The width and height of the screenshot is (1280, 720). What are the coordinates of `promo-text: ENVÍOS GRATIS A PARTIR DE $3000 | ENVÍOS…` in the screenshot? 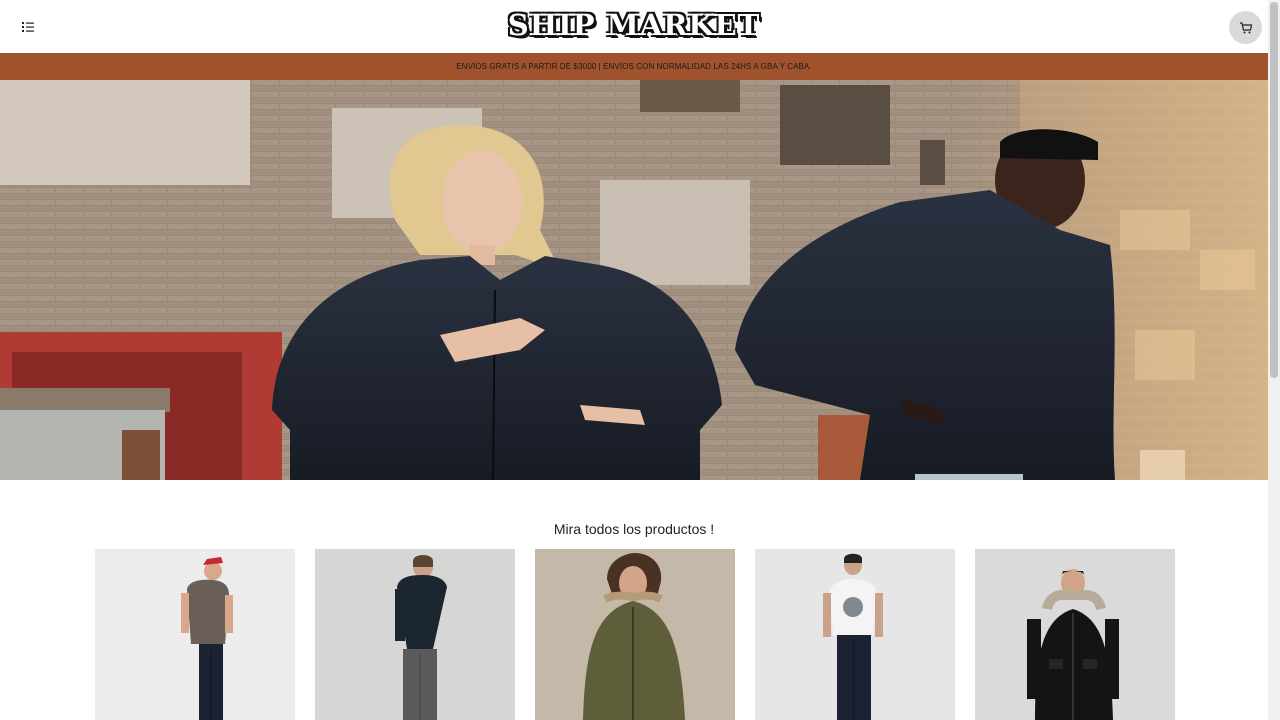 It's located at (634, 66).